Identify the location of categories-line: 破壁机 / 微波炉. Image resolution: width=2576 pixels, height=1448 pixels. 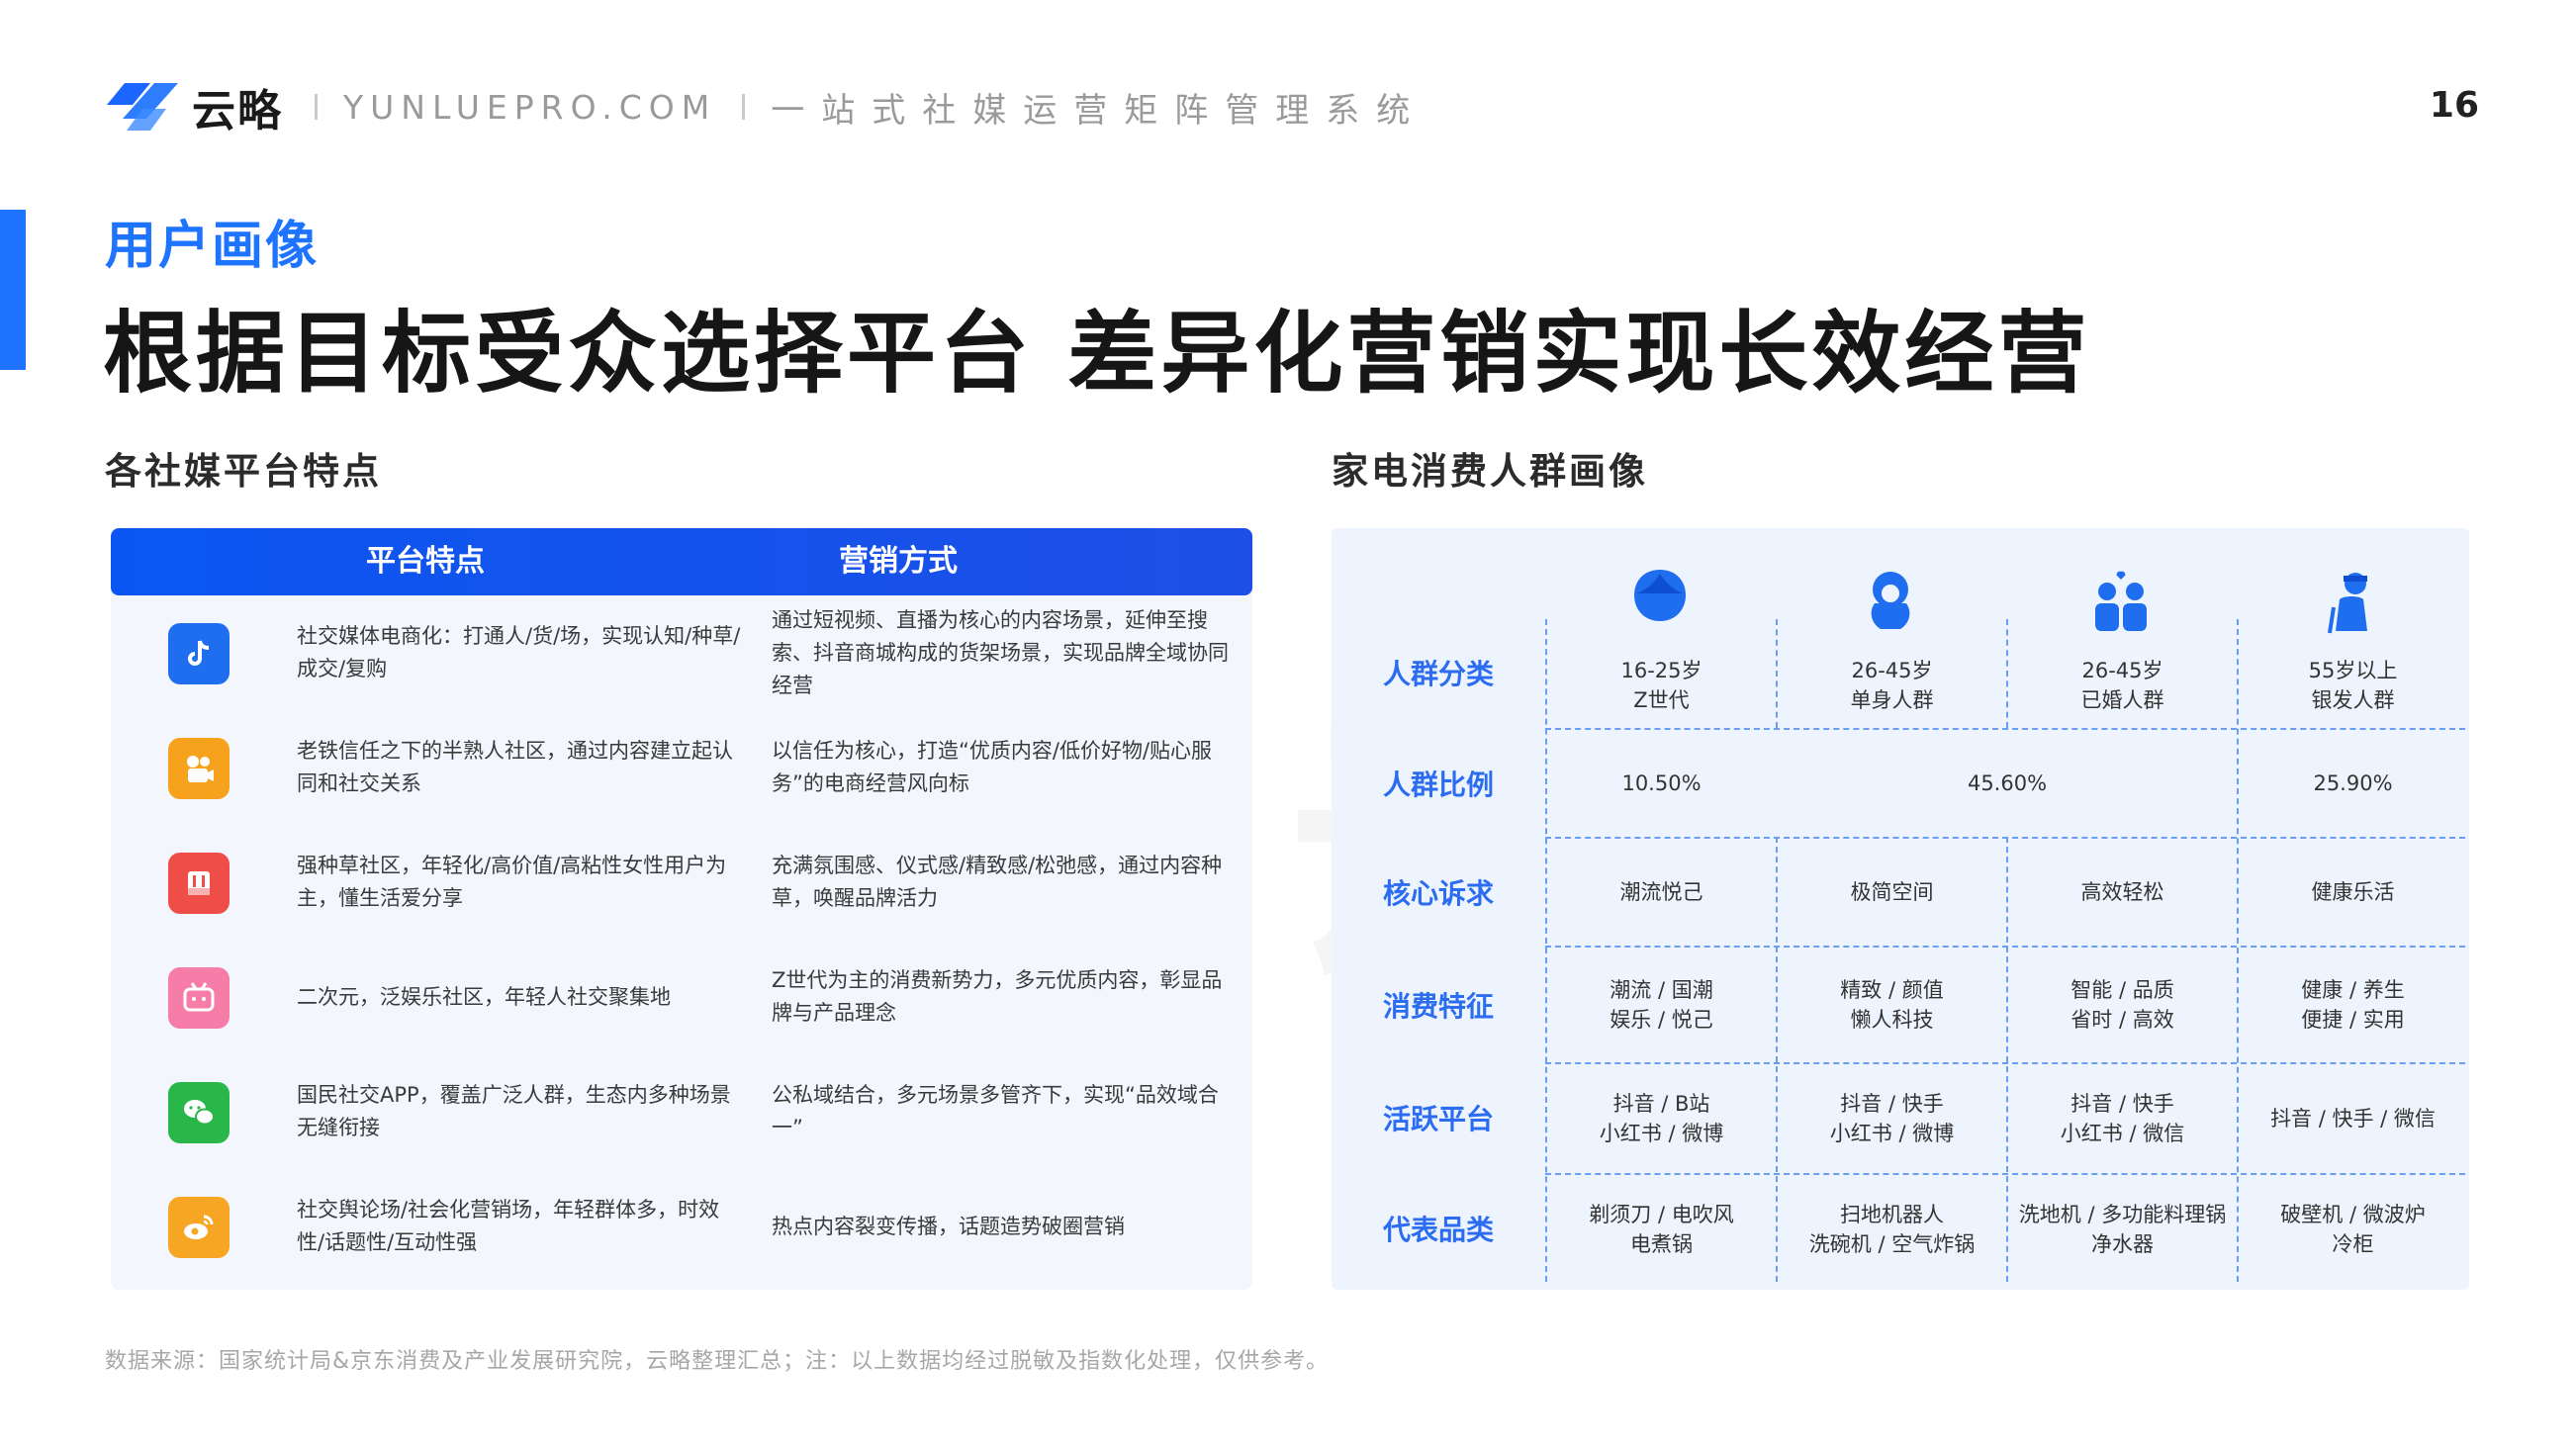
(2353, 1214).